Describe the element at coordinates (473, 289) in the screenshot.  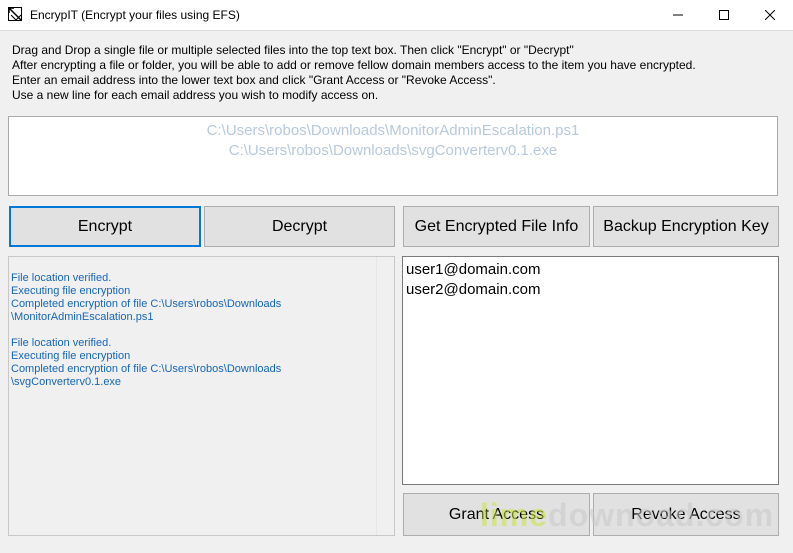
I see `email-entry: user2@domain.com` at that location.